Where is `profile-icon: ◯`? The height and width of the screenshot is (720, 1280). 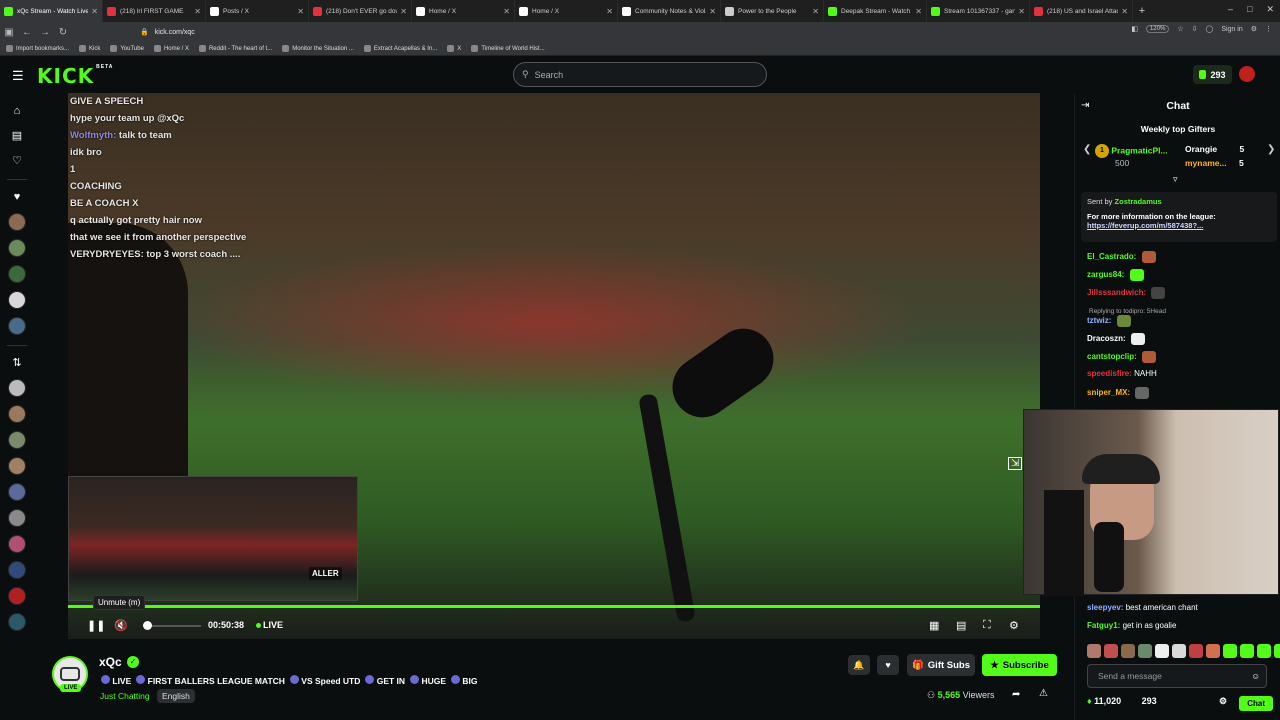
profile-icon: ◯ is located at coordinates (1209, 29).